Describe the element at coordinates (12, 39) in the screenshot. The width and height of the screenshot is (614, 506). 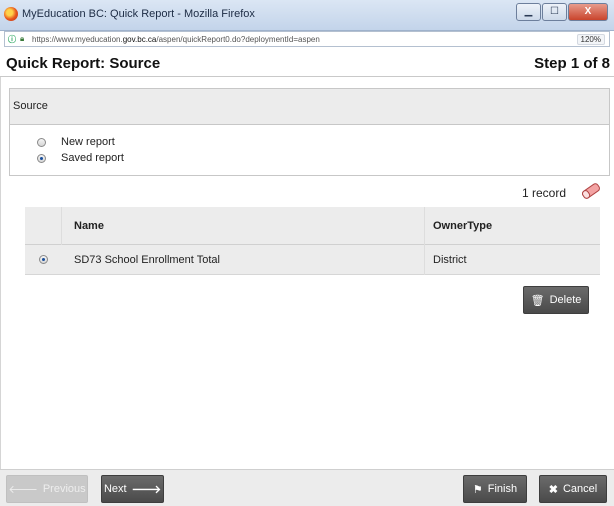
I see `info-icon: ⓘ` at that location.